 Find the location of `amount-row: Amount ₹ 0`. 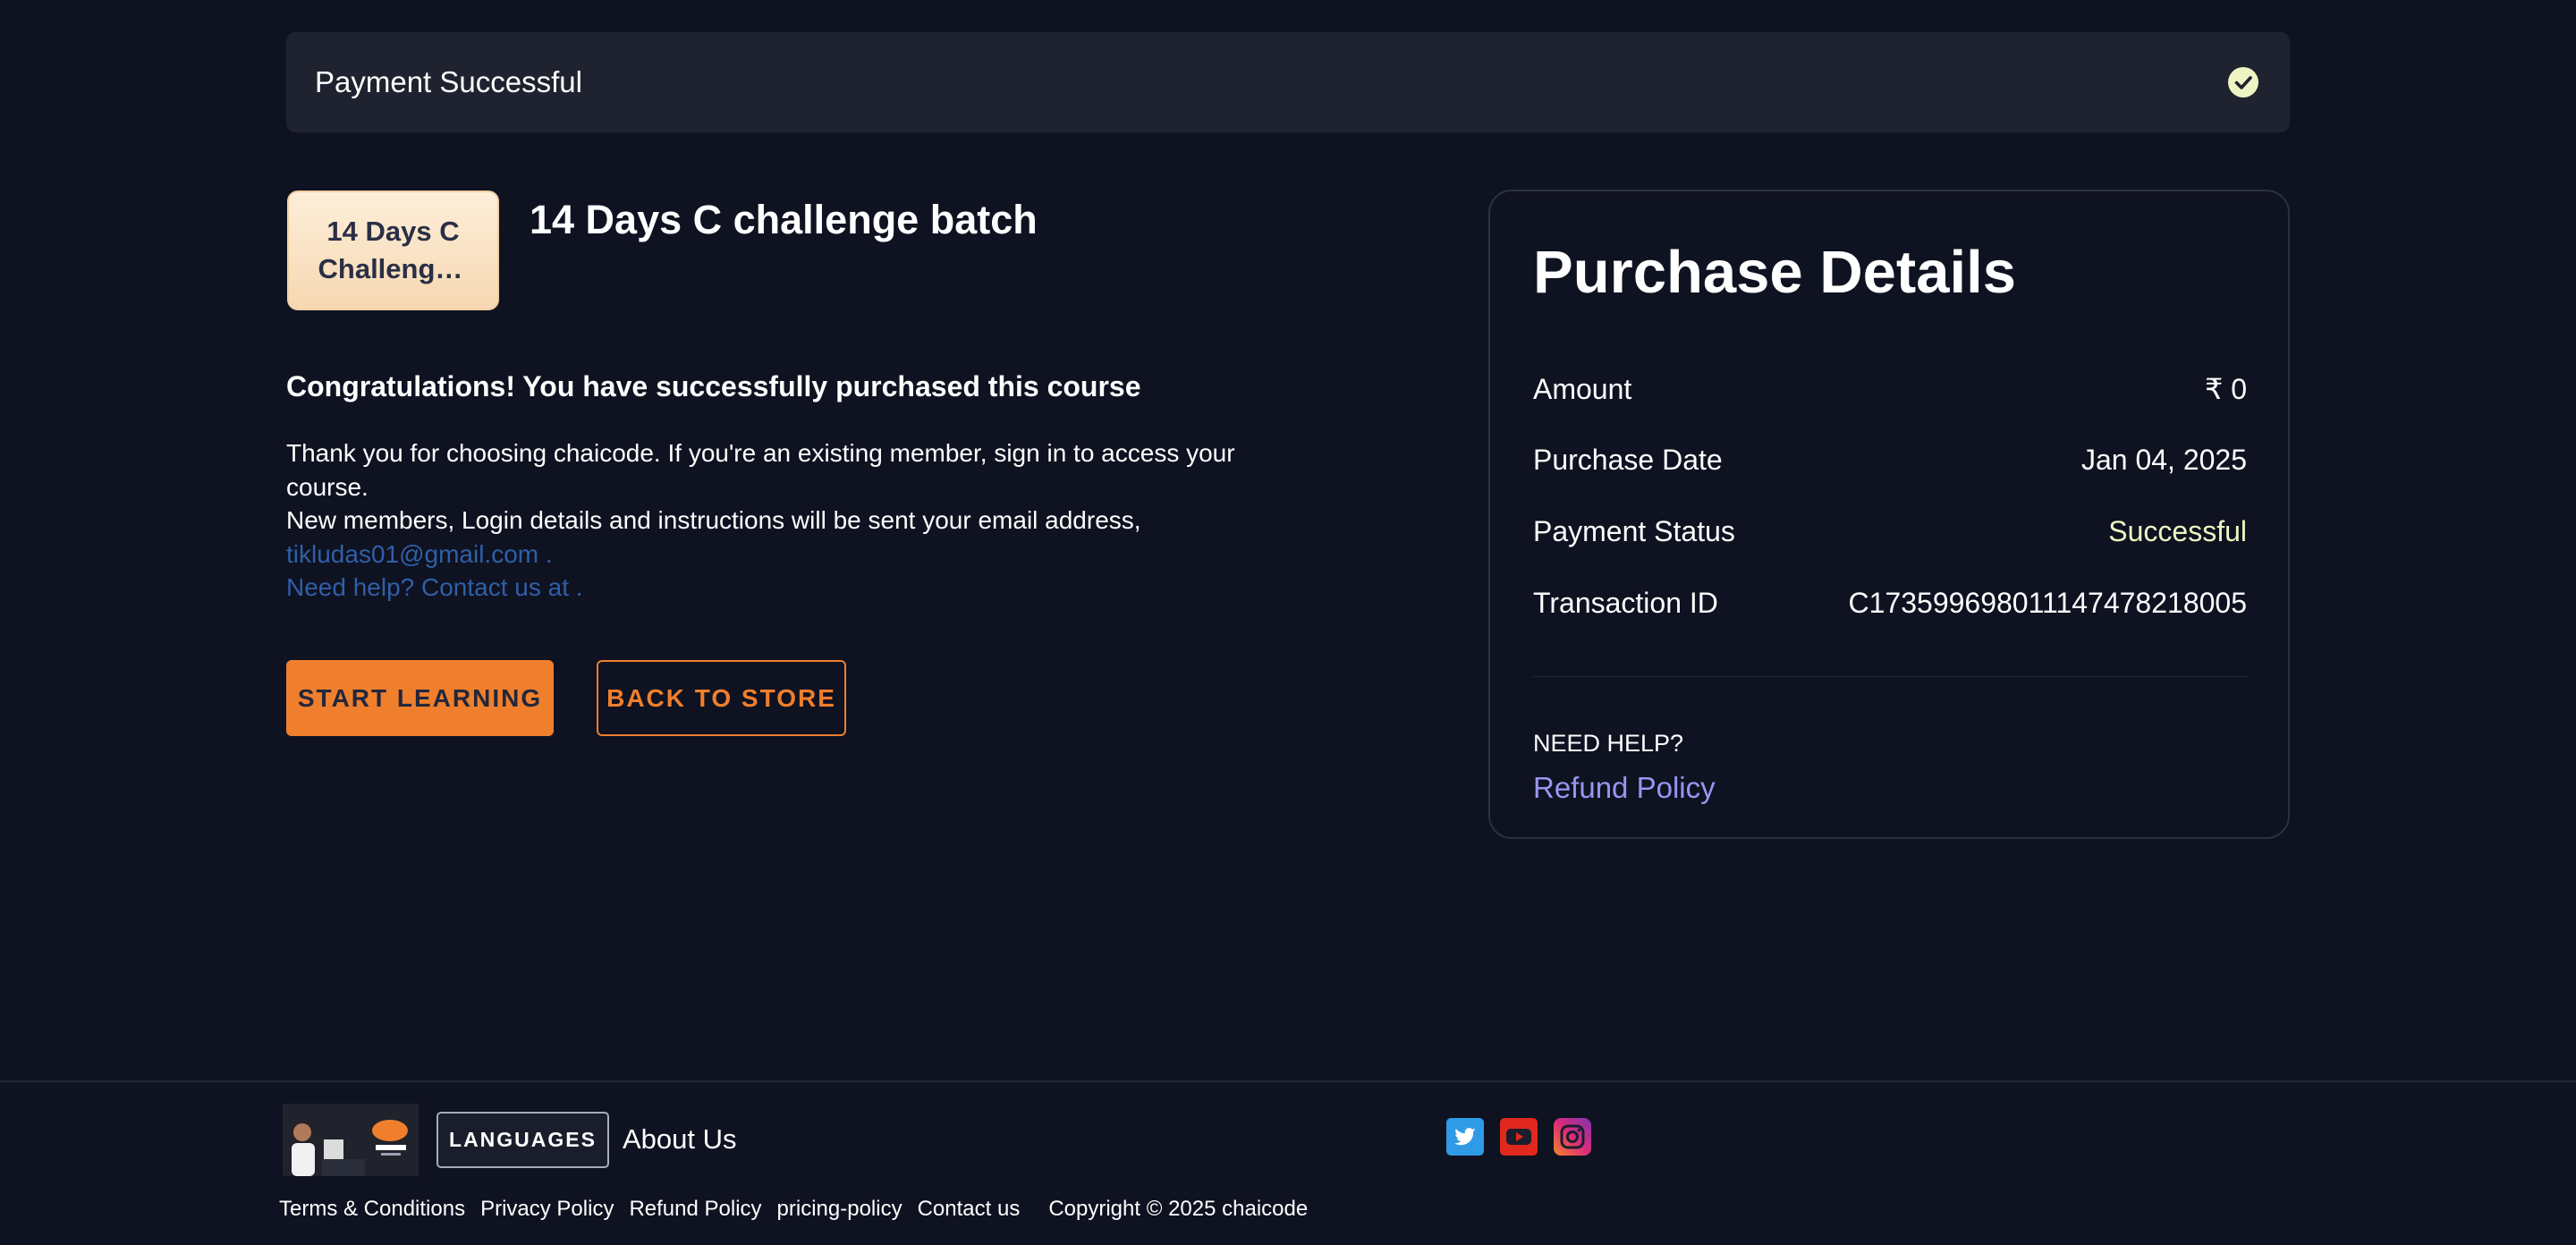

amount-row: Amount ₹ 0 is located at coordinates (1890, 389).